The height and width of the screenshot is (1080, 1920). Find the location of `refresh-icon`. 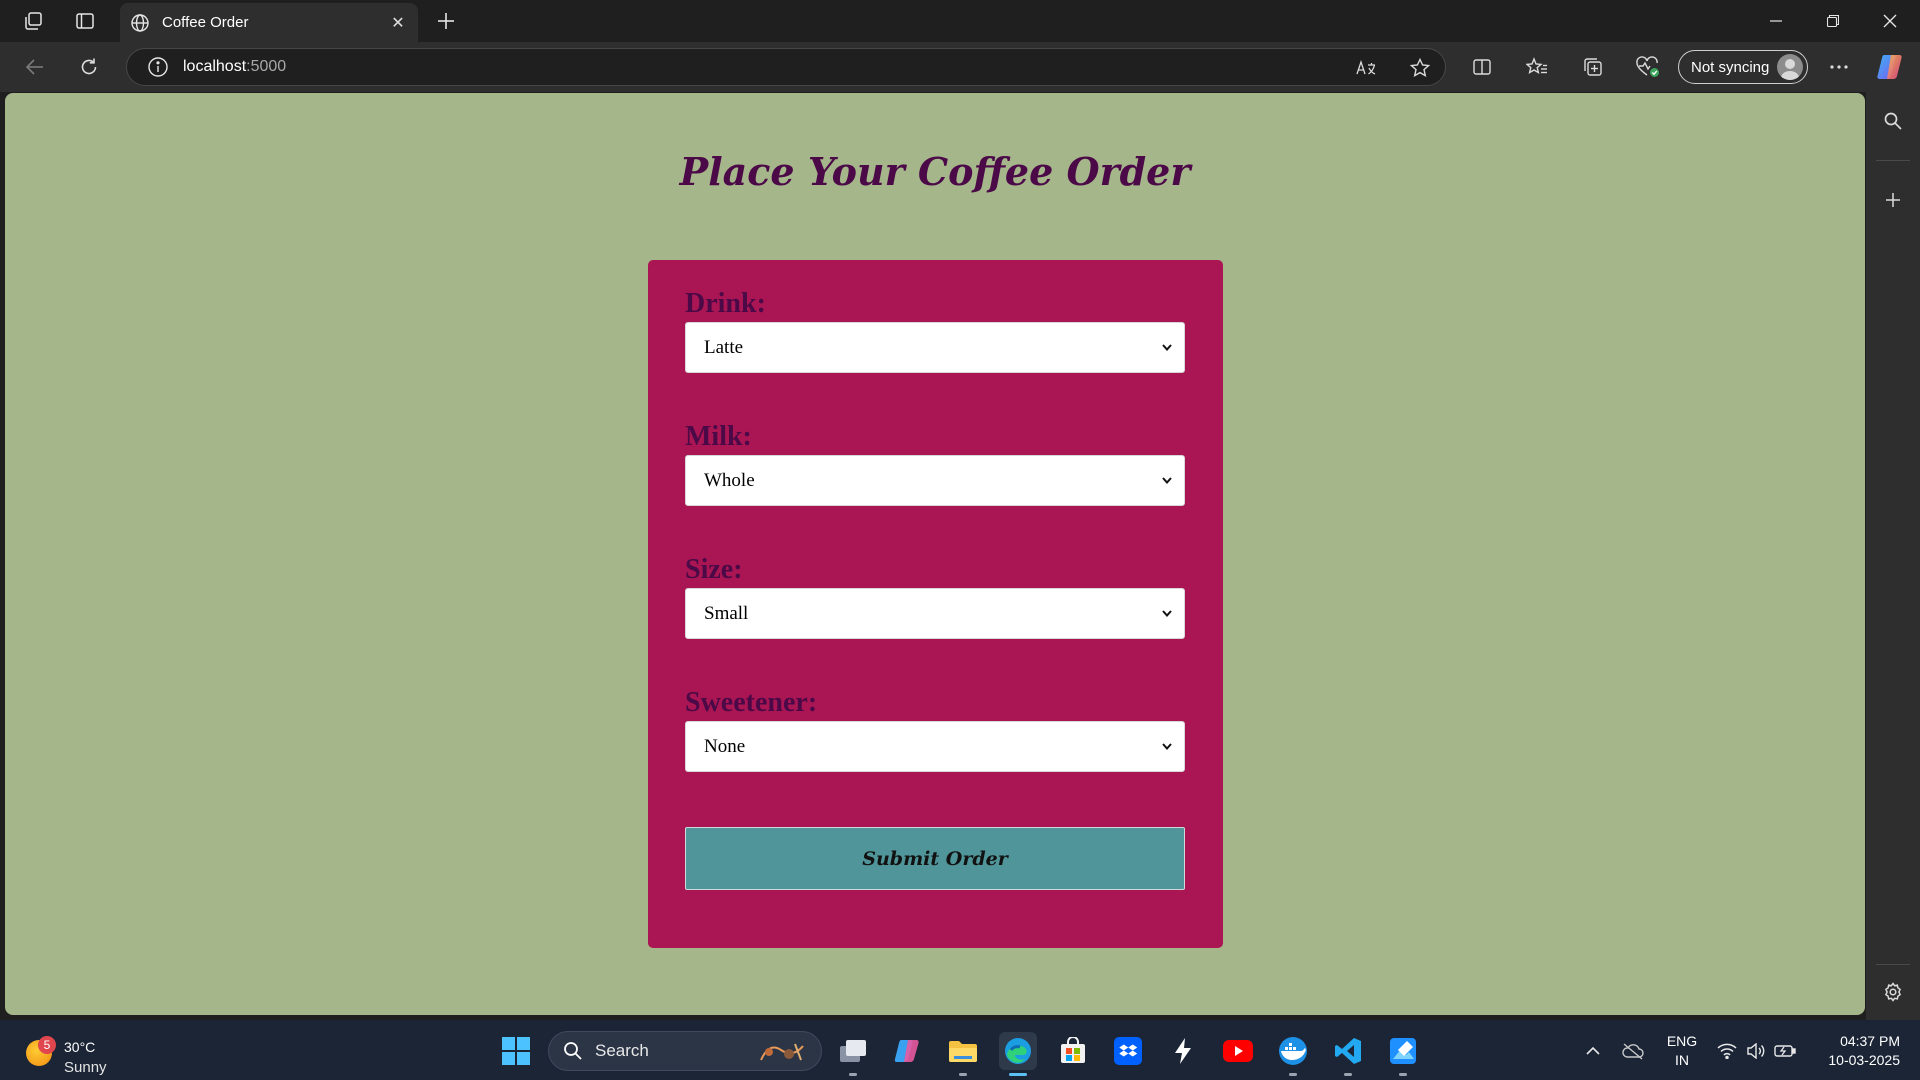

refresh-icon is located at coordinates (89, 67).